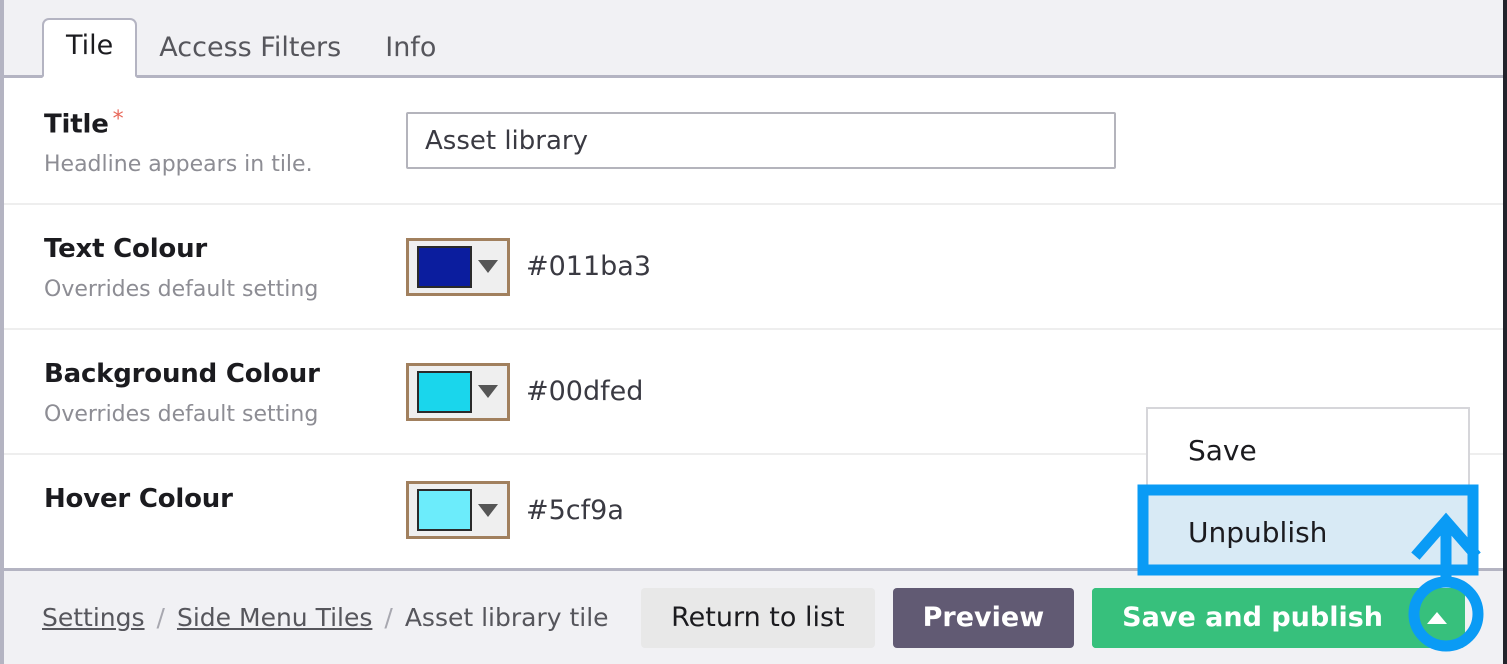 This screenshot has width=1507, height=664. I want to click on breadcrumb-settings: Settings, so click(93, 617).